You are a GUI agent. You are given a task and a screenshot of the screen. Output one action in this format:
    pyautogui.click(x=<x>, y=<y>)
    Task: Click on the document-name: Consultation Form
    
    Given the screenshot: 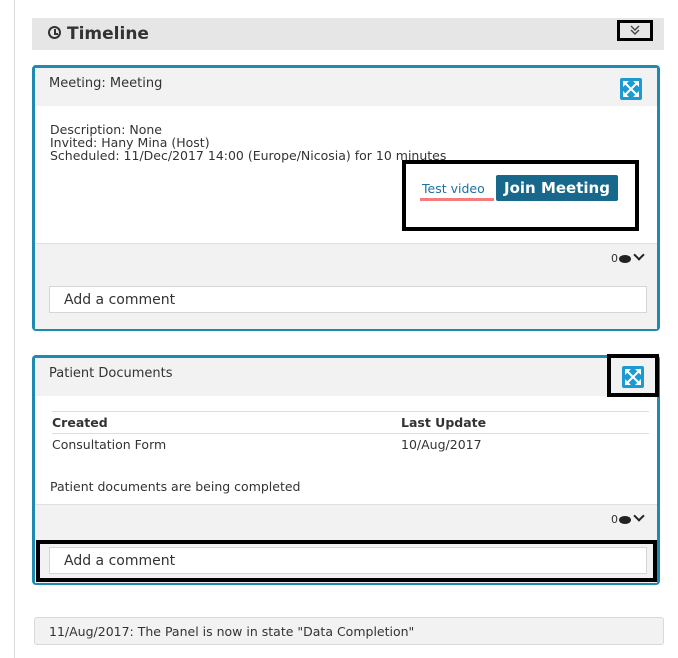 What is the action you would take?
    pyautogui.click(x=109, y=444)
    